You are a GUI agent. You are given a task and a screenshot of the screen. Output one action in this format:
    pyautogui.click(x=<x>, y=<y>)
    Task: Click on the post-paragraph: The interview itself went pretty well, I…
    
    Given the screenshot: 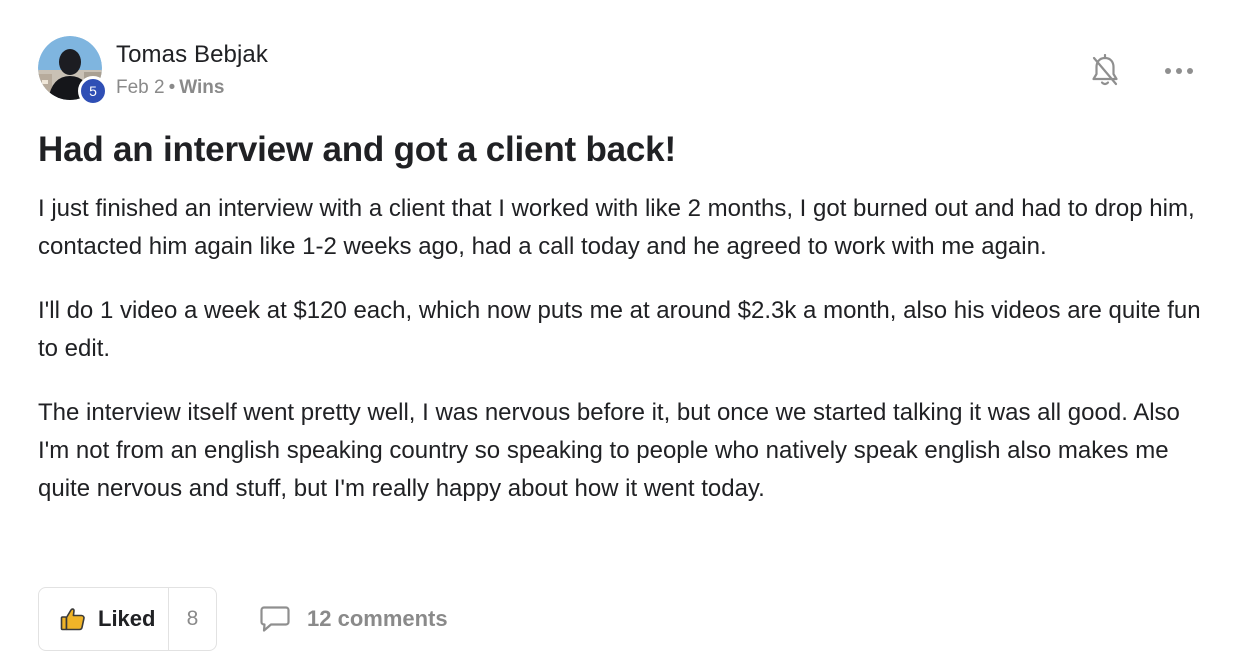 What is the action you would take?
    pyautogui.click(x=609, y=450)
    